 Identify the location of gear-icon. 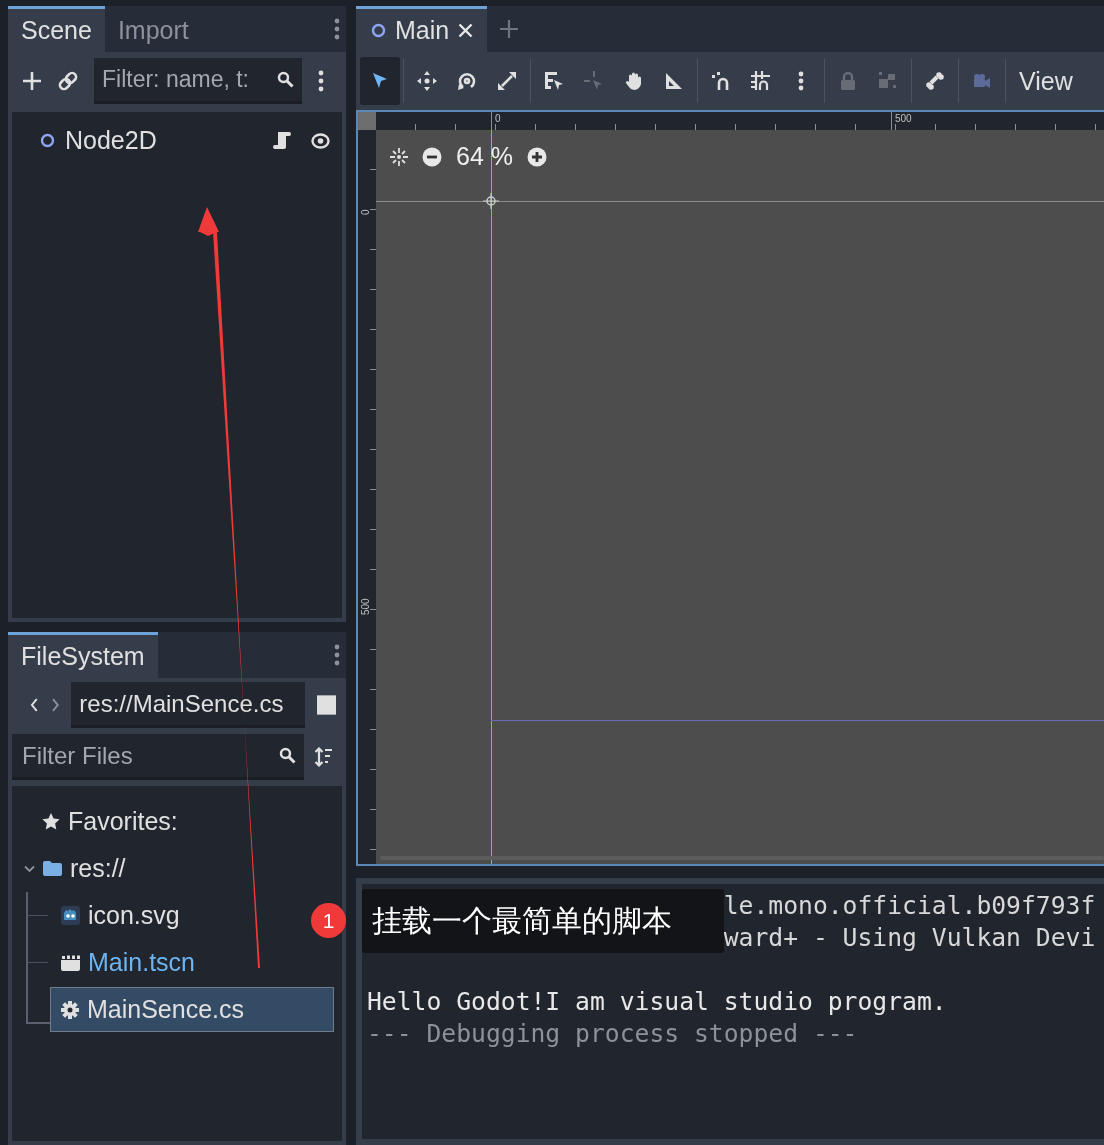
(70, 1009).